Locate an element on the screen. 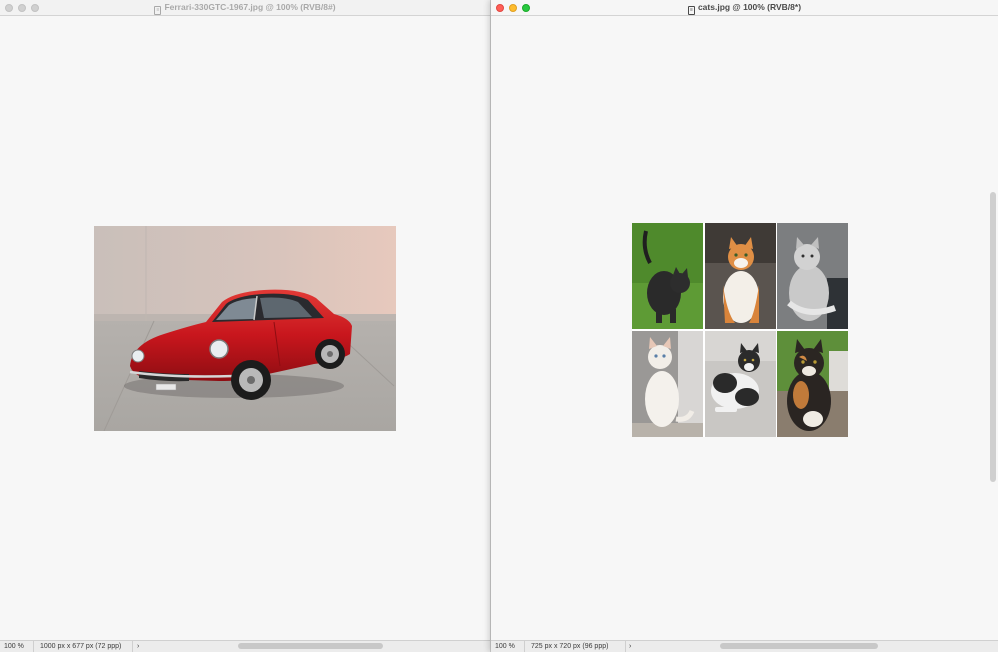 The image size is (998, 652). status-bar: 100 % 1000 px x 677 px (72 ppp) › is located at coordinates (245, 646).